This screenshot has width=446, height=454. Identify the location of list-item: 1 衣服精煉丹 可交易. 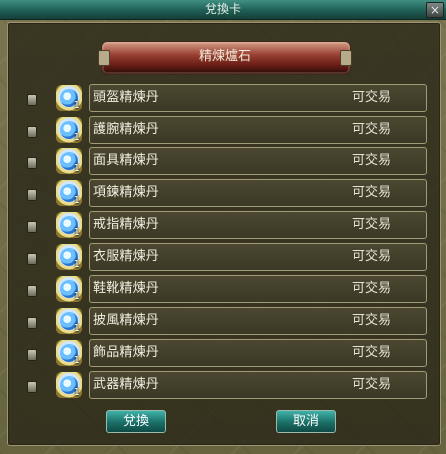
(223, 257).